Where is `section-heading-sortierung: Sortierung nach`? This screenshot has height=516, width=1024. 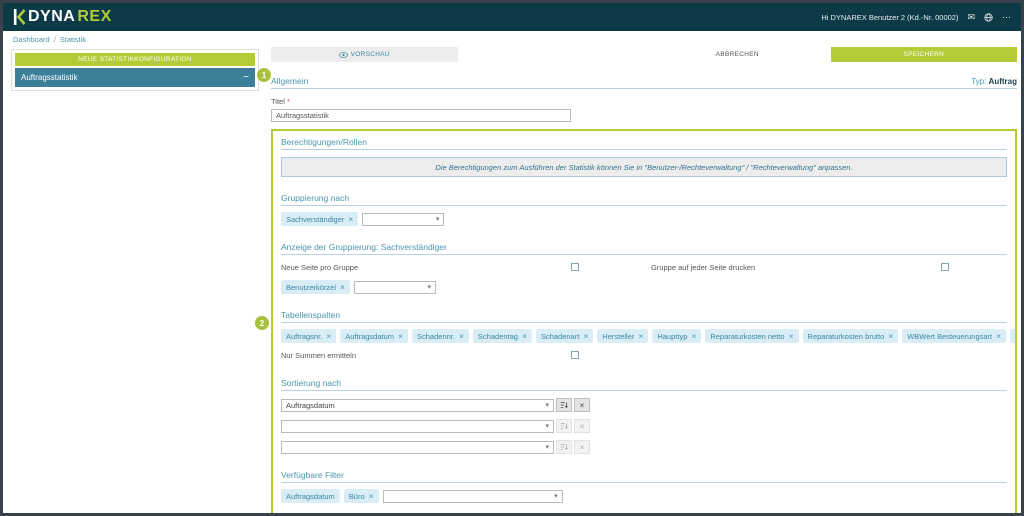
section-heading-sortierung: Sortierung nach is located at coordinates (644, 384).